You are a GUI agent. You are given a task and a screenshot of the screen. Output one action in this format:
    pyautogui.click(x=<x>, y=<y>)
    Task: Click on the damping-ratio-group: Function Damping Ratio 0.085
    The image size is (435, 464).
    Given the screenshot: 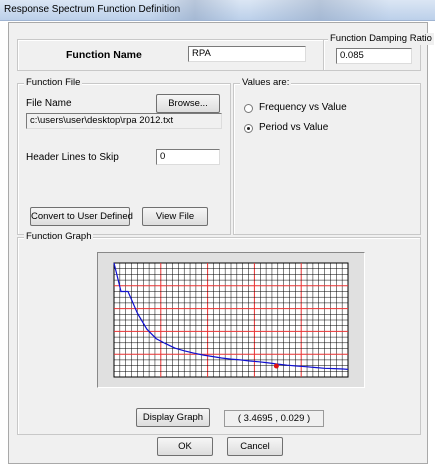 What is the action you would take?
    pyautogui.click(x=378, y=52)
    